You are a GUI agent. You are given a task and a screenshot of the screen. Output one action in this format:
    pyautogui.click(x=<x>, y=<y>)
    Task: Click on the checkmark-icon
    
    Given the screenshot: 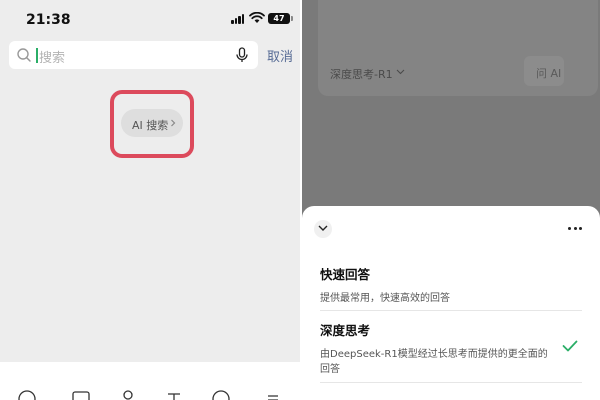 What is the action you would take?
    pyautogui.click(x=570, y=346)
    